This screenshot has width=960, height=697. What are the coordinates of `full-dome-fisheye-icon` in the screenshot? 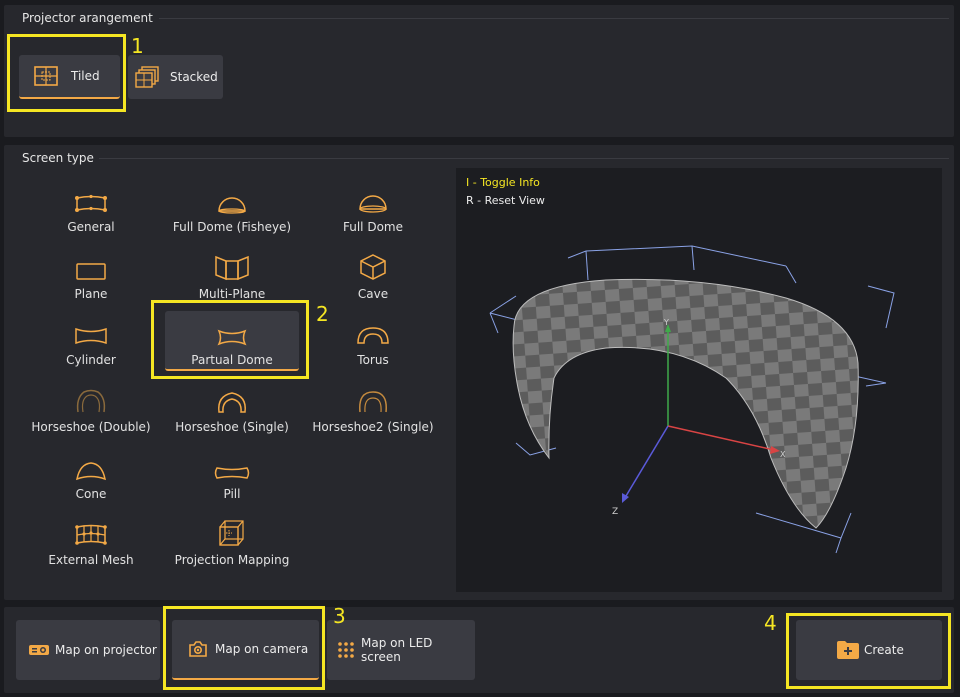 It's located at (232, 199).